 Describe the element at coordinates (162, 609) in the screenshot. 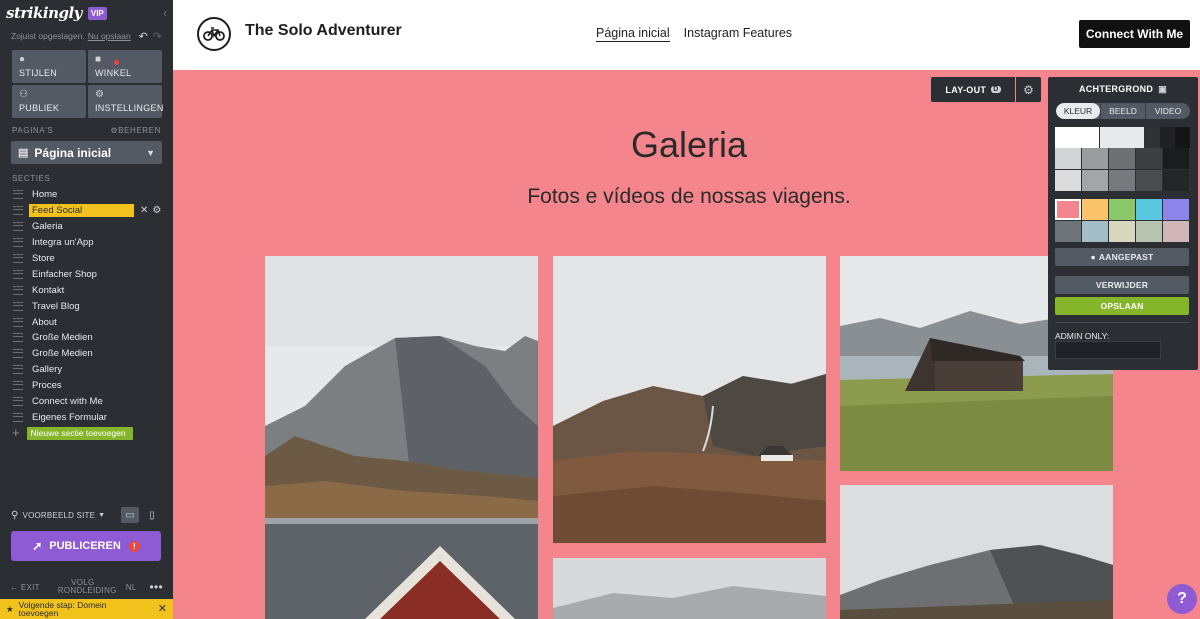

I see `close-icon: ✕` at that location.